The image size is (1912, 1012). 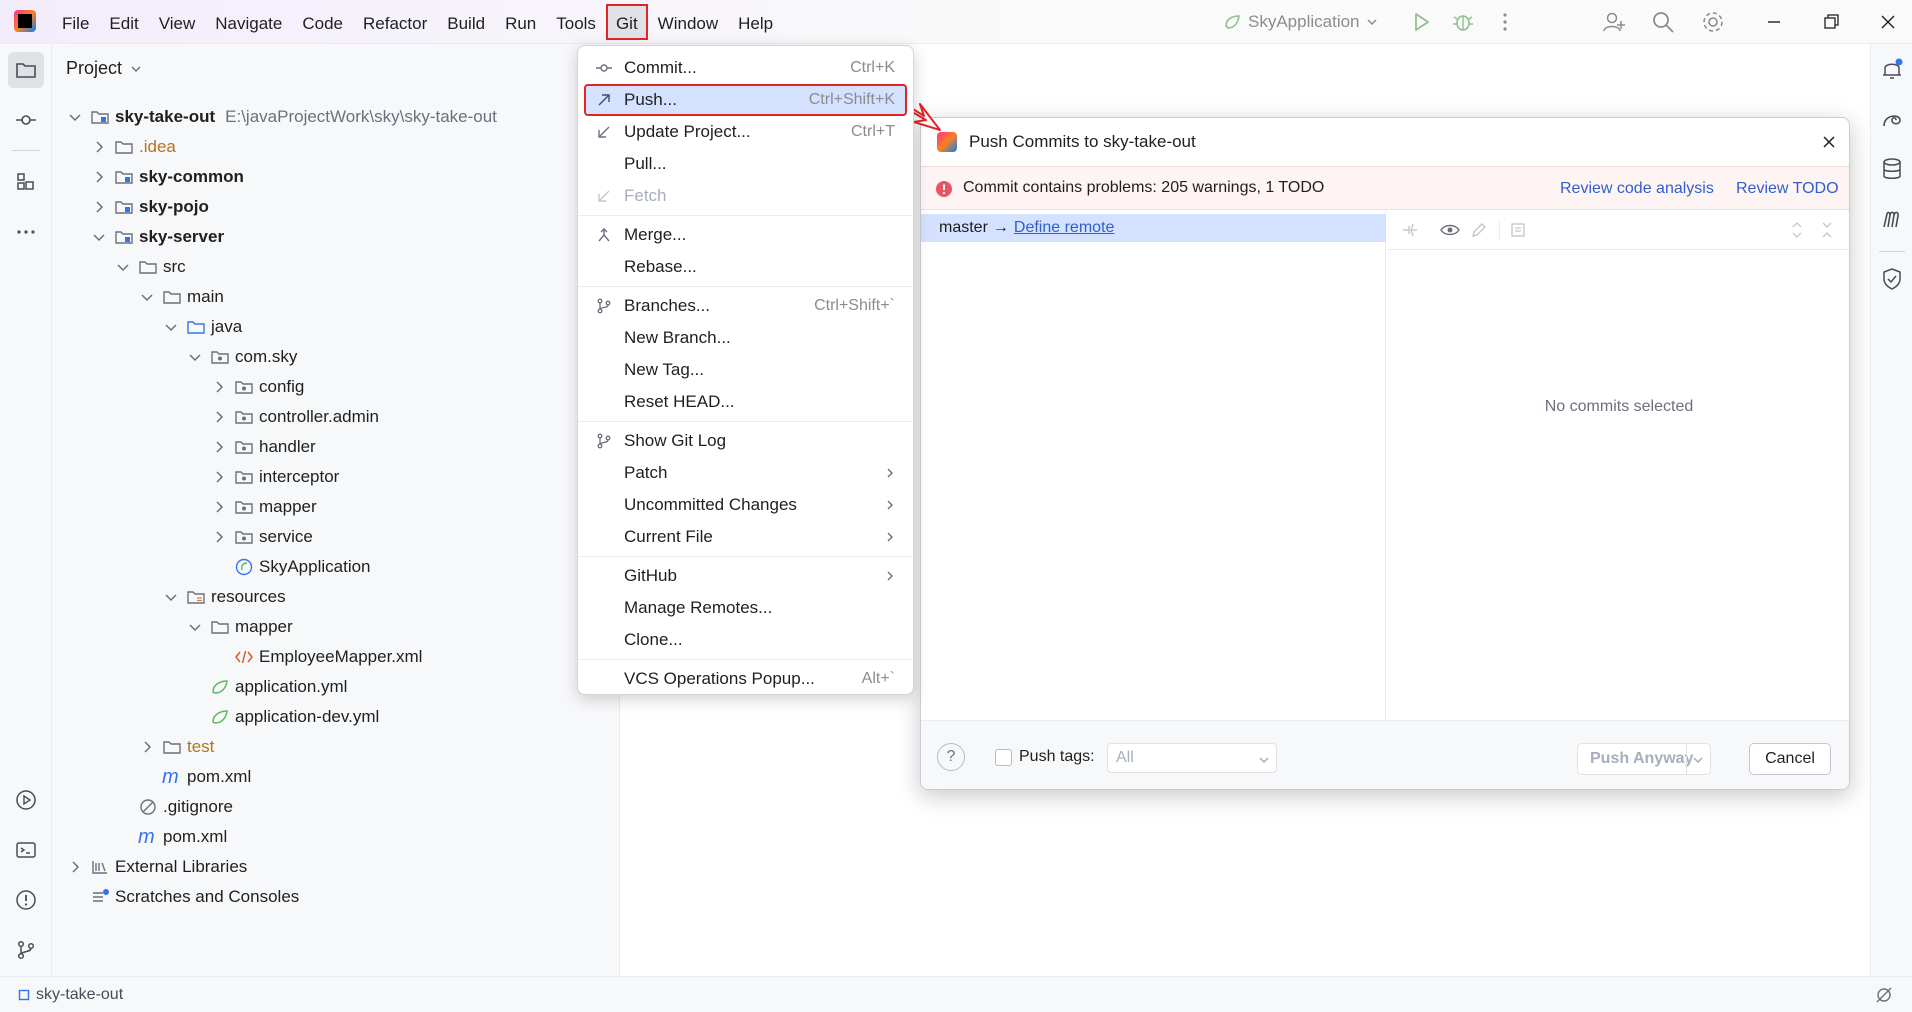 I want to click on tree-node-scratches: Scratches and Consoles, so click(x=194, y=897).